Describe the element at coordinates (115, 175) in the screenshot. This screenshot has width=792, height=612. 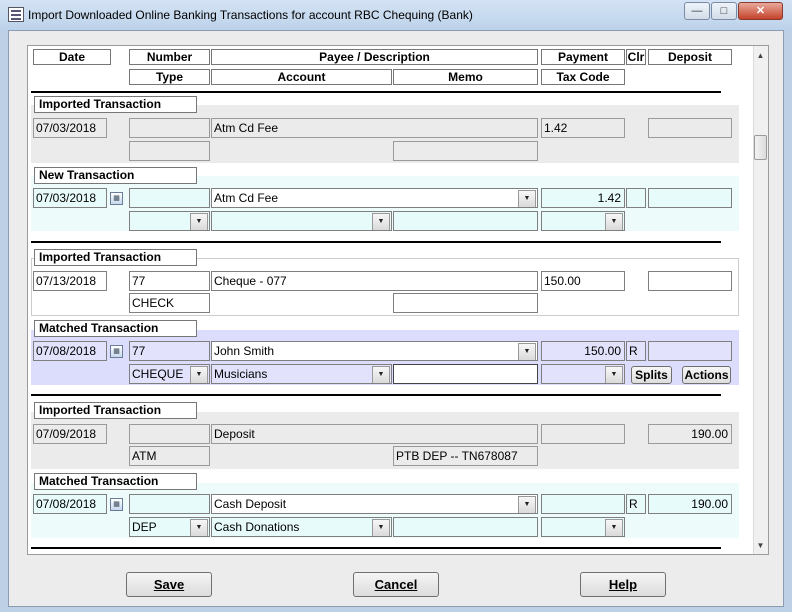
I see `new-transaction-label: New Transaction` at that location.